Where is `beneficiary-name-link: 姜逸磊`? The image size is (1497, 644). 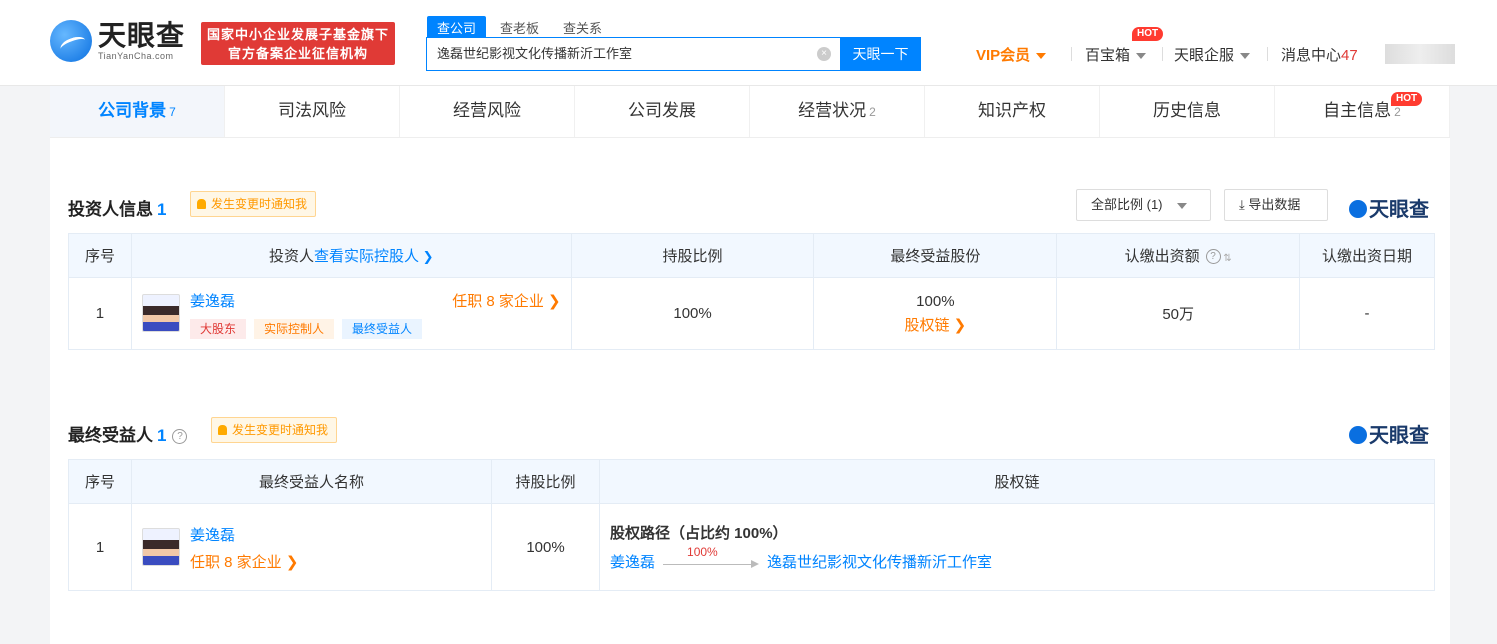
beneficiary-name-link: 姜逸磊 is located at coordinates (244, 534).